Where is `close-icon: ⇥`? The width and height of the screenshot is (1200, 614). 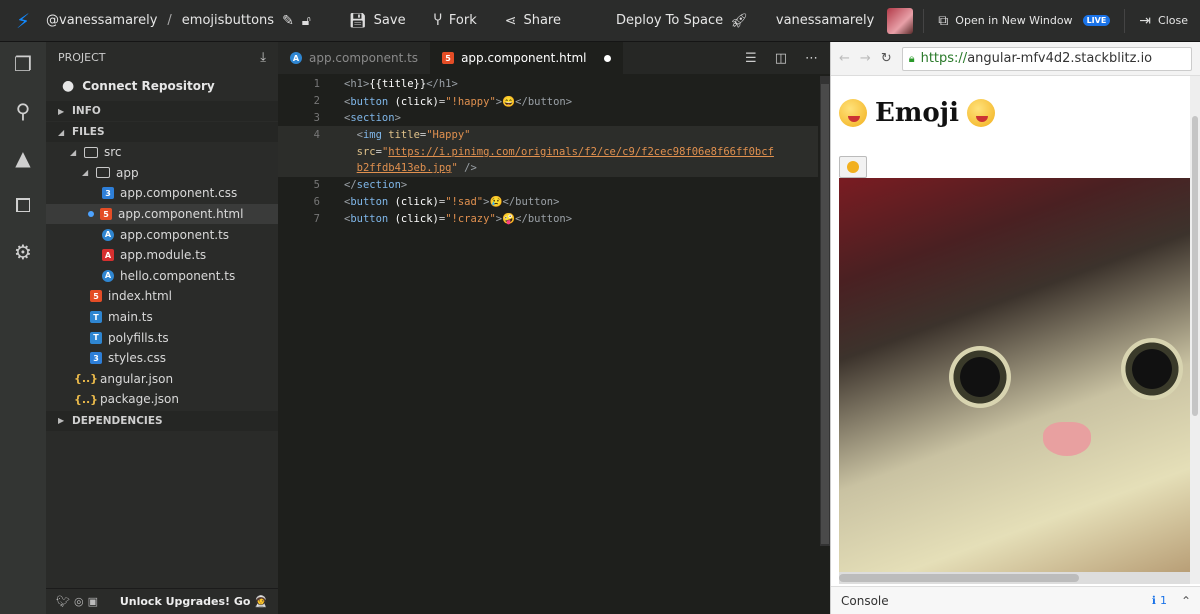
close-icon: ⇥ is located at coordinates (1145, 20).